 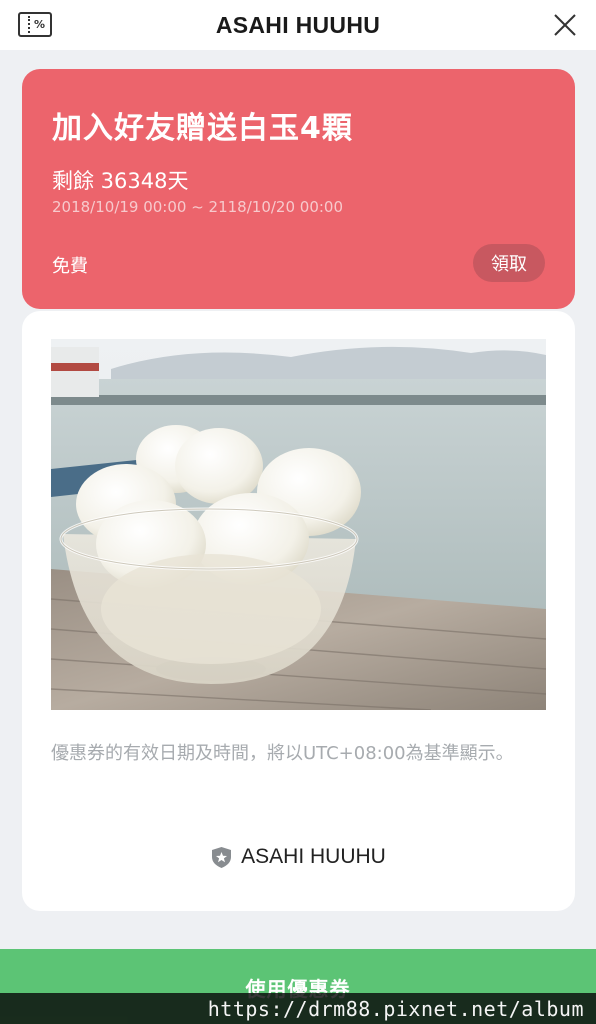 What do you see at coordinates (565, 25) in the screenshot?
I see `close-icon` at bounding box center [565, 25].